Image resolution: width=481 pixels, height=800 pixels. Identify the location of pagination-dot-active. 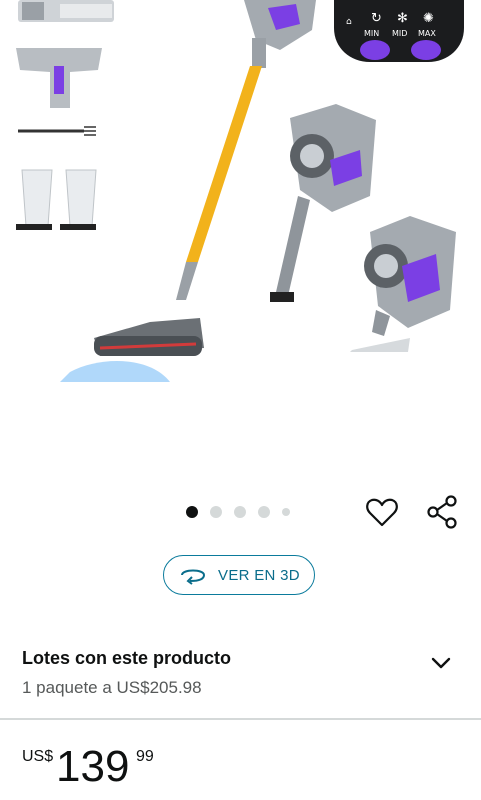
(192, 512).